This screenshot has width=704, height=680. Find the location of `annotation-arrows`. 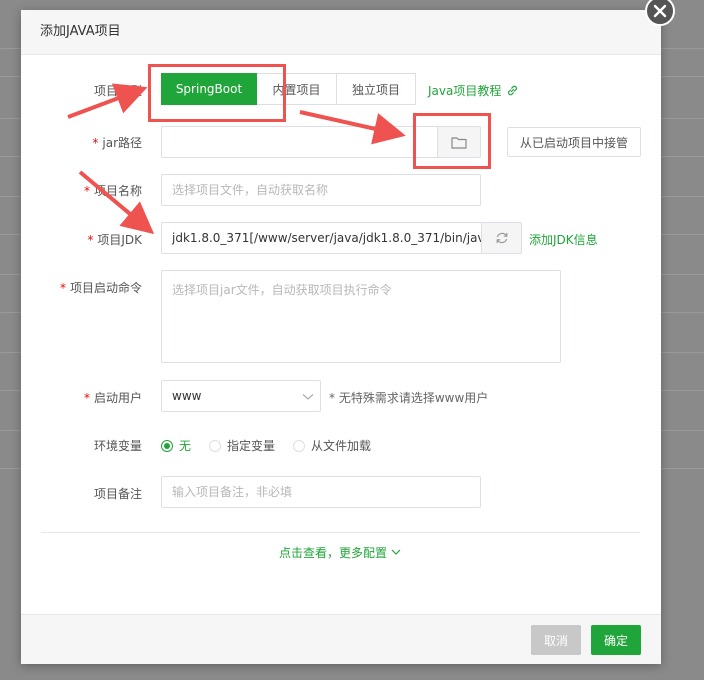

annotation-arrows is located at coordinates (236, 159).